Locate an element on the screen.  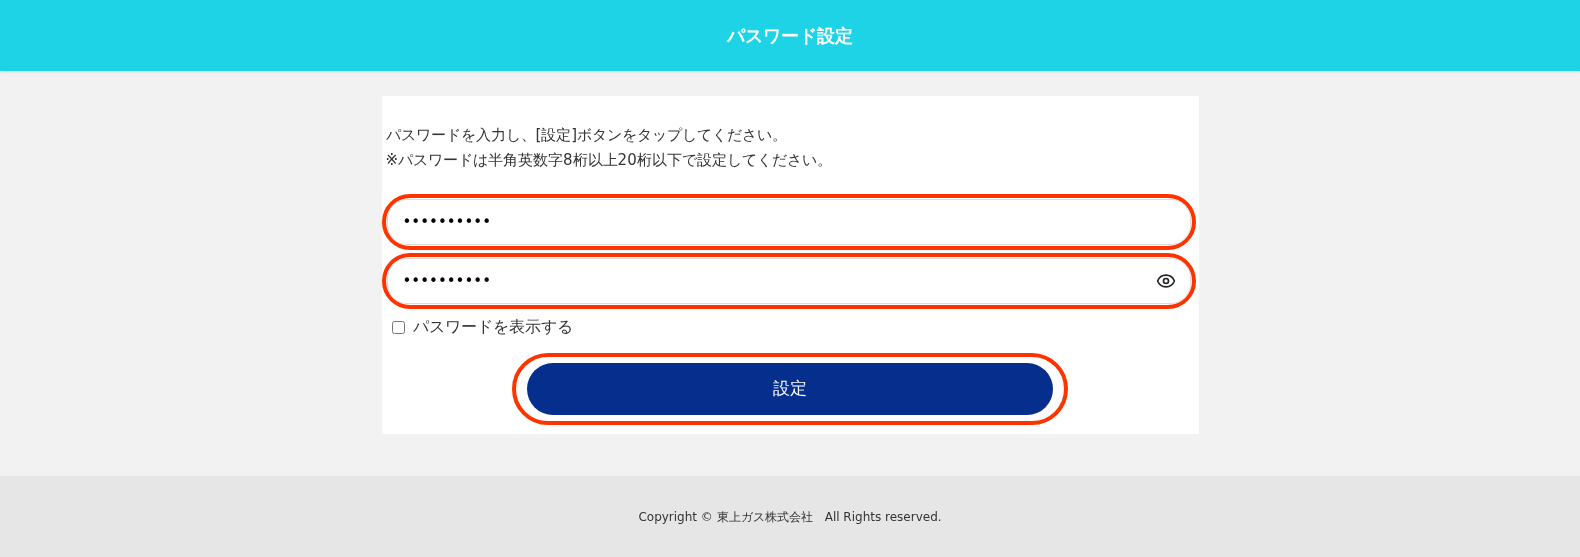
instruction-text: パスワードを入力し、[設定]ボタンをタップしてください。 is located at coordinates (587, 135).